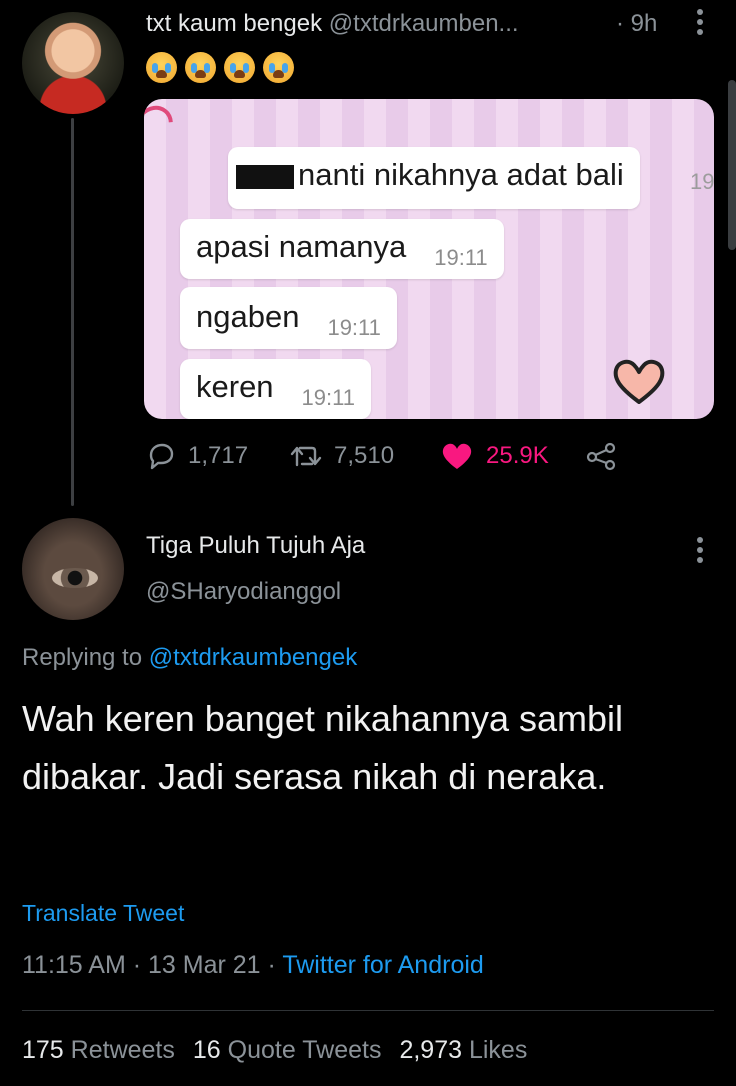 The height and width of the screenshot is (1086, 736). What do you see at coordinates (301, 246) in the screenshot?
I see `chat-message: apasi namanya` at bounding box center [301, 246].